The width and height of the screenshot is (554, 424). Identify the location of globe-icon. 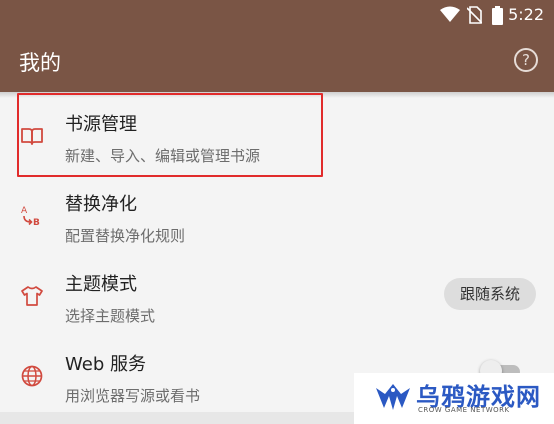
(32, 376).